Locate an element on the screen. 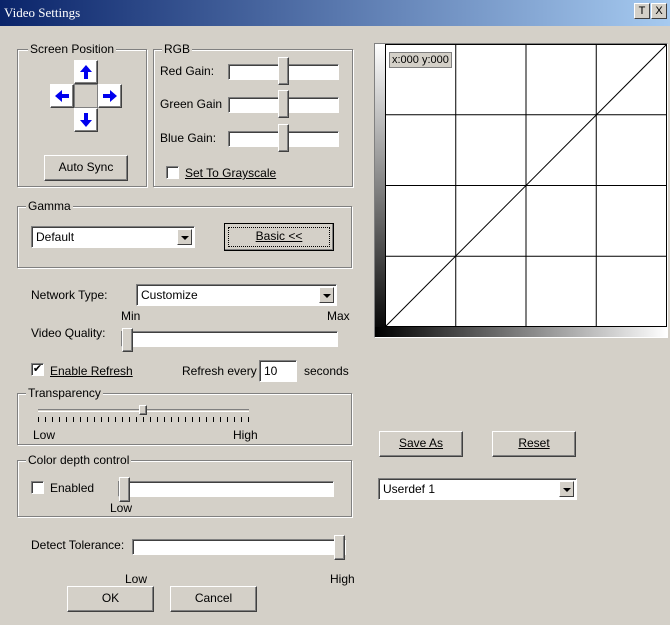 This screenshot has height=625, width=670. profile-select-value: Userdef 1 is located at coordinates (409, 489).